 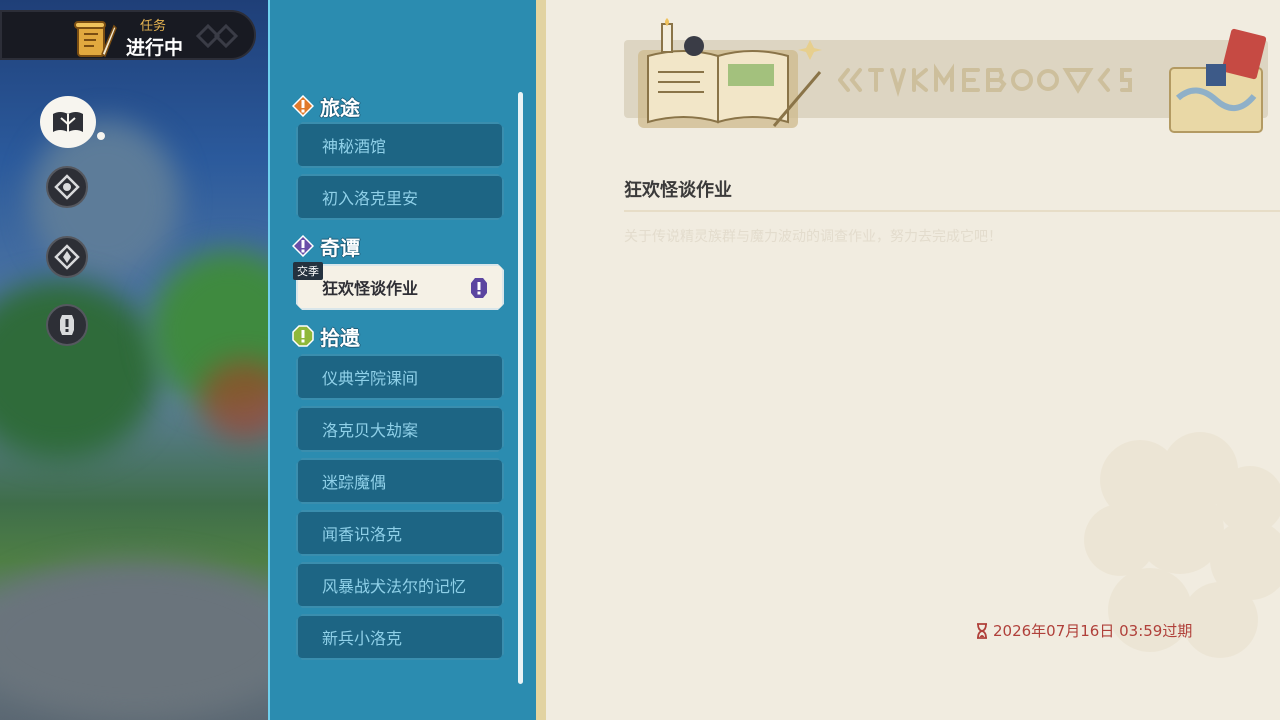 What do you see at coordinates (362, 638) in the screenshot?
I see `quest-item-label: 新兵小洛克` at bounding box center [362, 638].